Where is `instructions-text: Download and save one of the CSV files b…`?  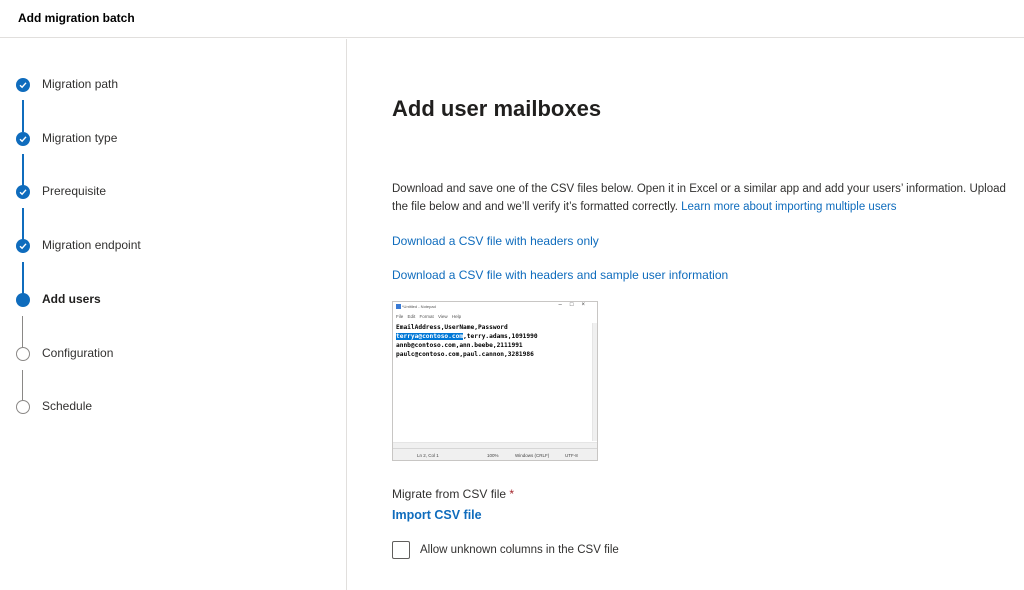 instructions-text: Download and save one of the CSV files b… is located at coordinates (707, 198).